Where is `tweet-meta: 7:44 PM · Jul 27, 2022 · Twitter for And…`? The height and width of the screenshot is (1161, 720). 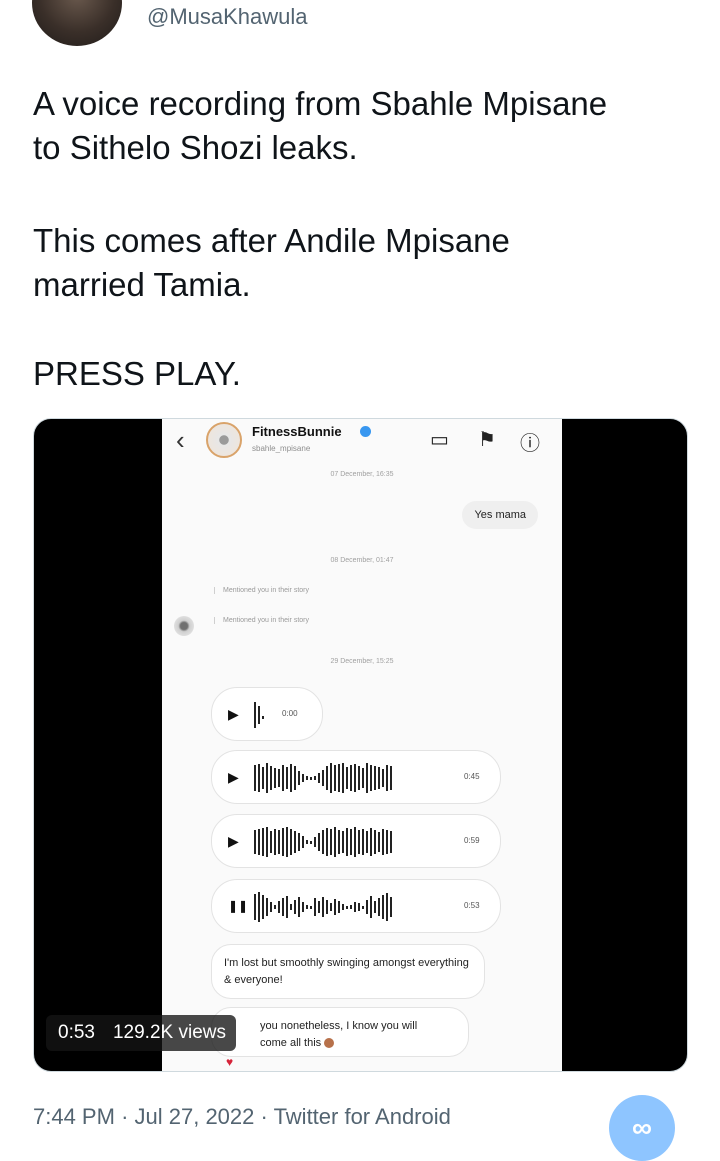
tweet-meta: 7:44 PM · Jul 27, 2022 · Twitter for And… is located at coordinates (242, 1117).